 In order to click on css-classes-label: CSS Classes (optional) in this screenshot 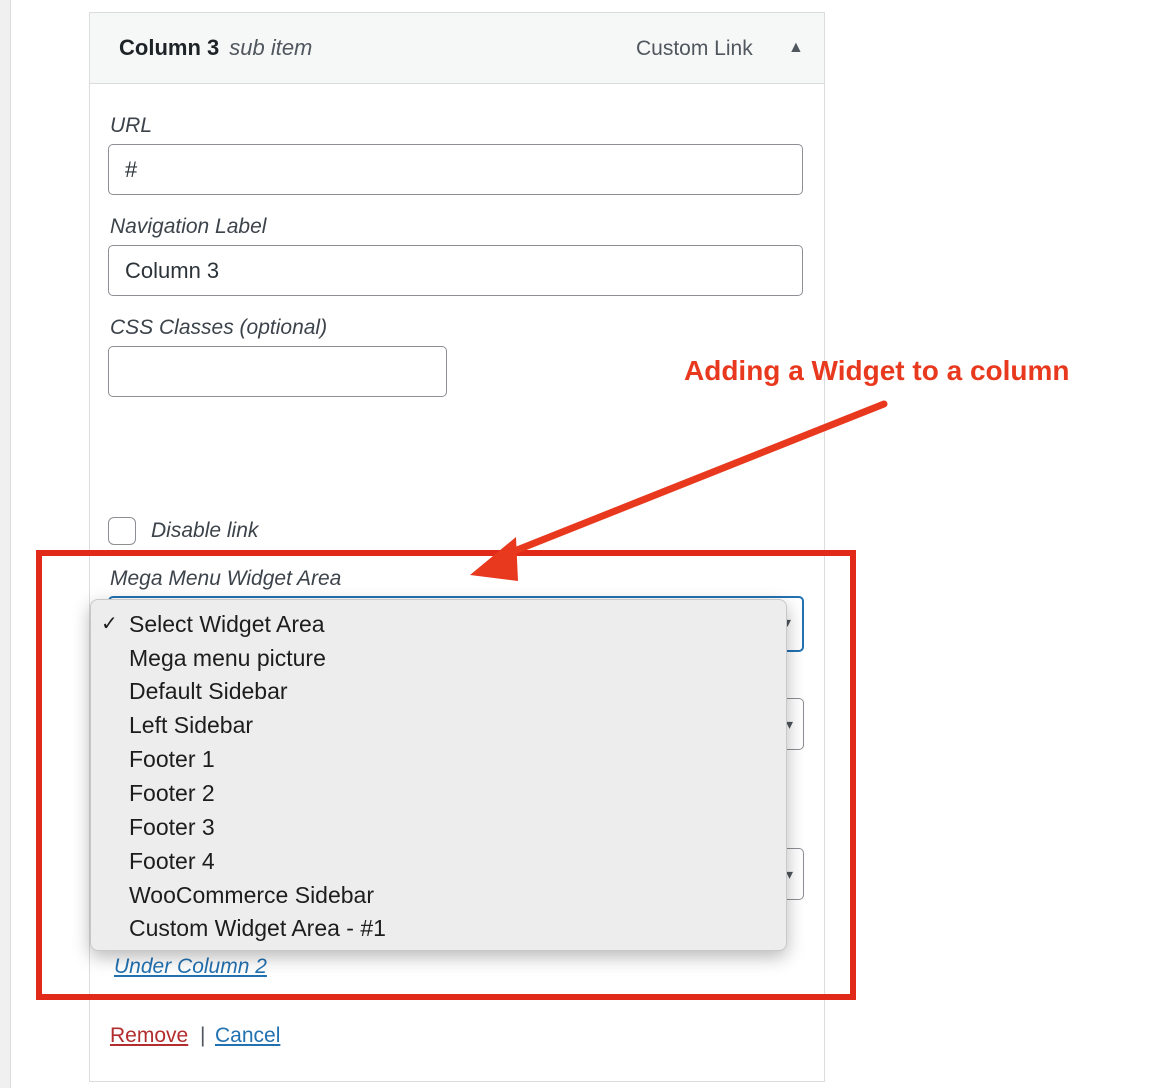, I will do `click(219, 327)`.